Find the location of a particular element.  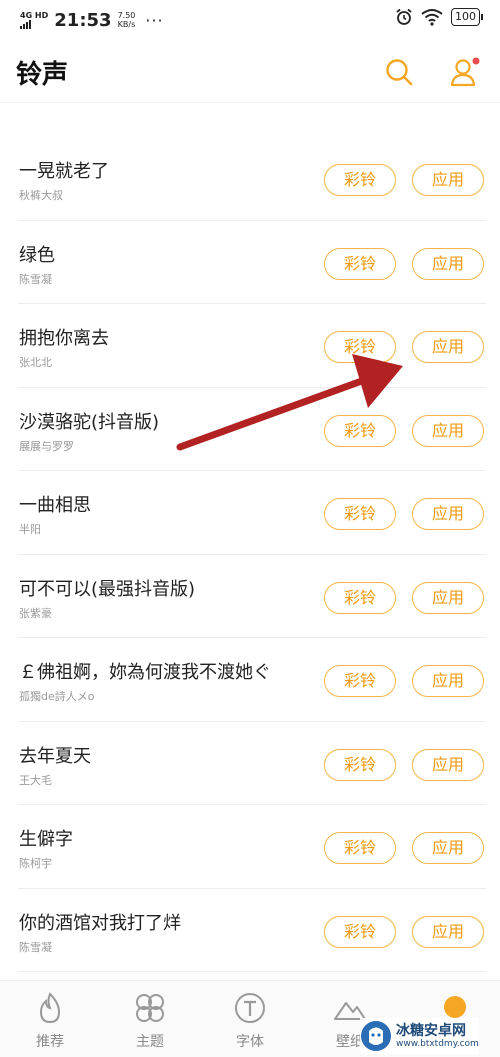

header-divider is located at coordinates (250, 102).